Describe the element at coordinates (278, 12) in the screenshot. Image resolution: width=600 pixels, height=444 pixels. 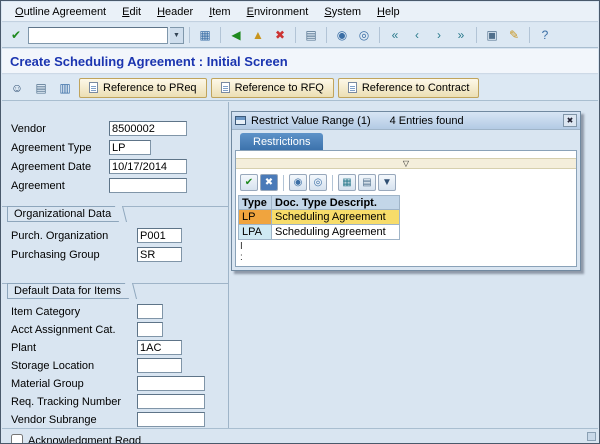
I see `menu-environment: Environment` at that location.